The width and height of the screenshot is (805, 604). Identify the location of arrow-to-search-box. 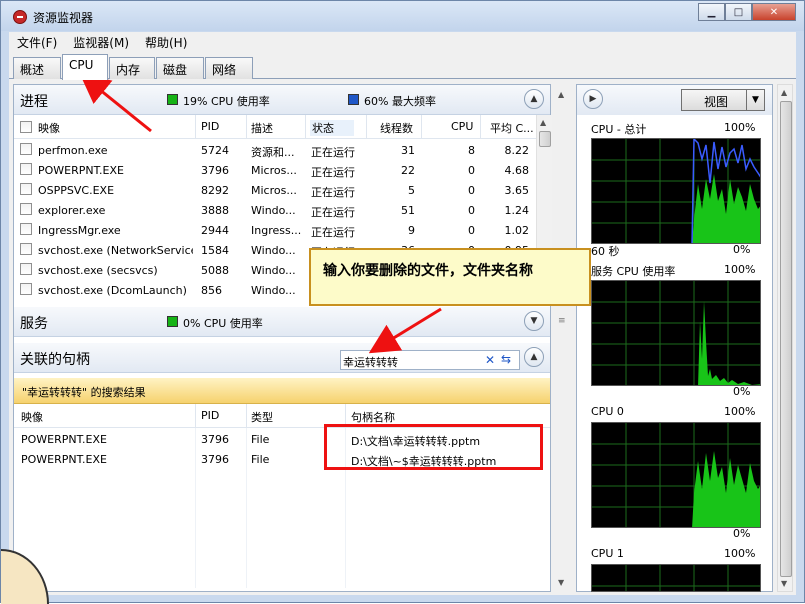
(405, 330).